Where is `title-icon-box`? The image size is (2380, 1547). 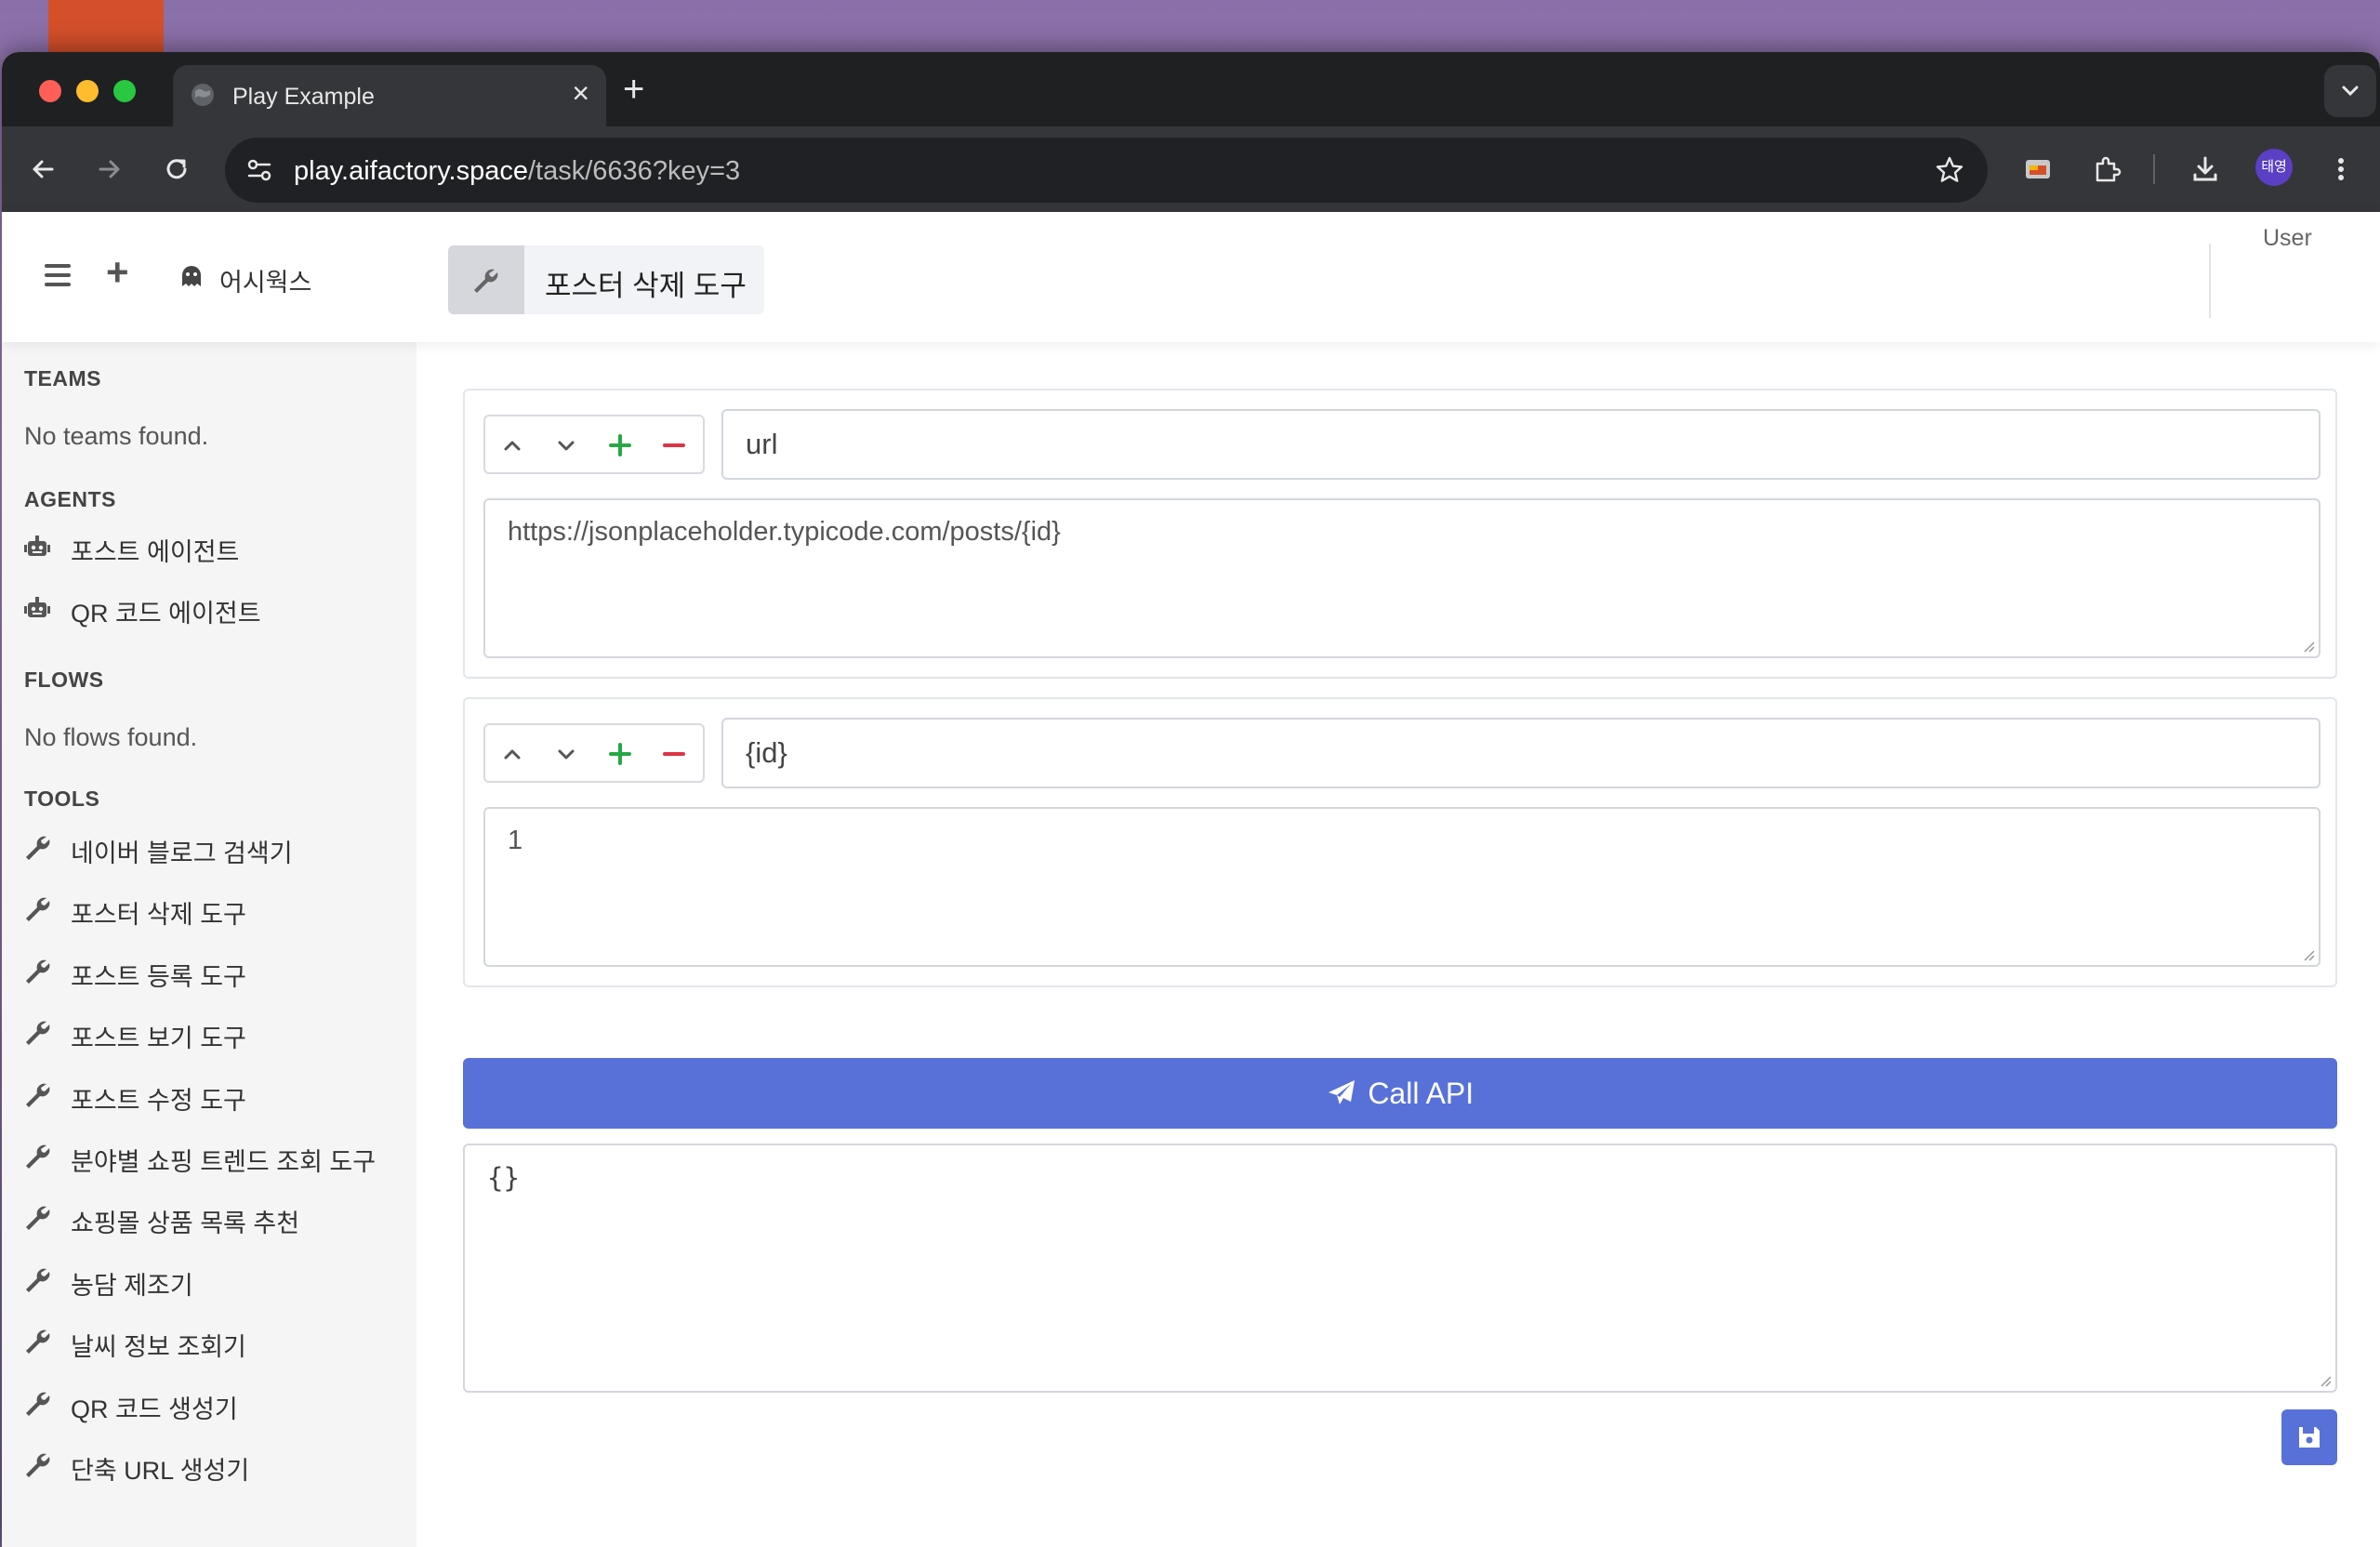
title-icon-box is located at coordinates (486, 279).